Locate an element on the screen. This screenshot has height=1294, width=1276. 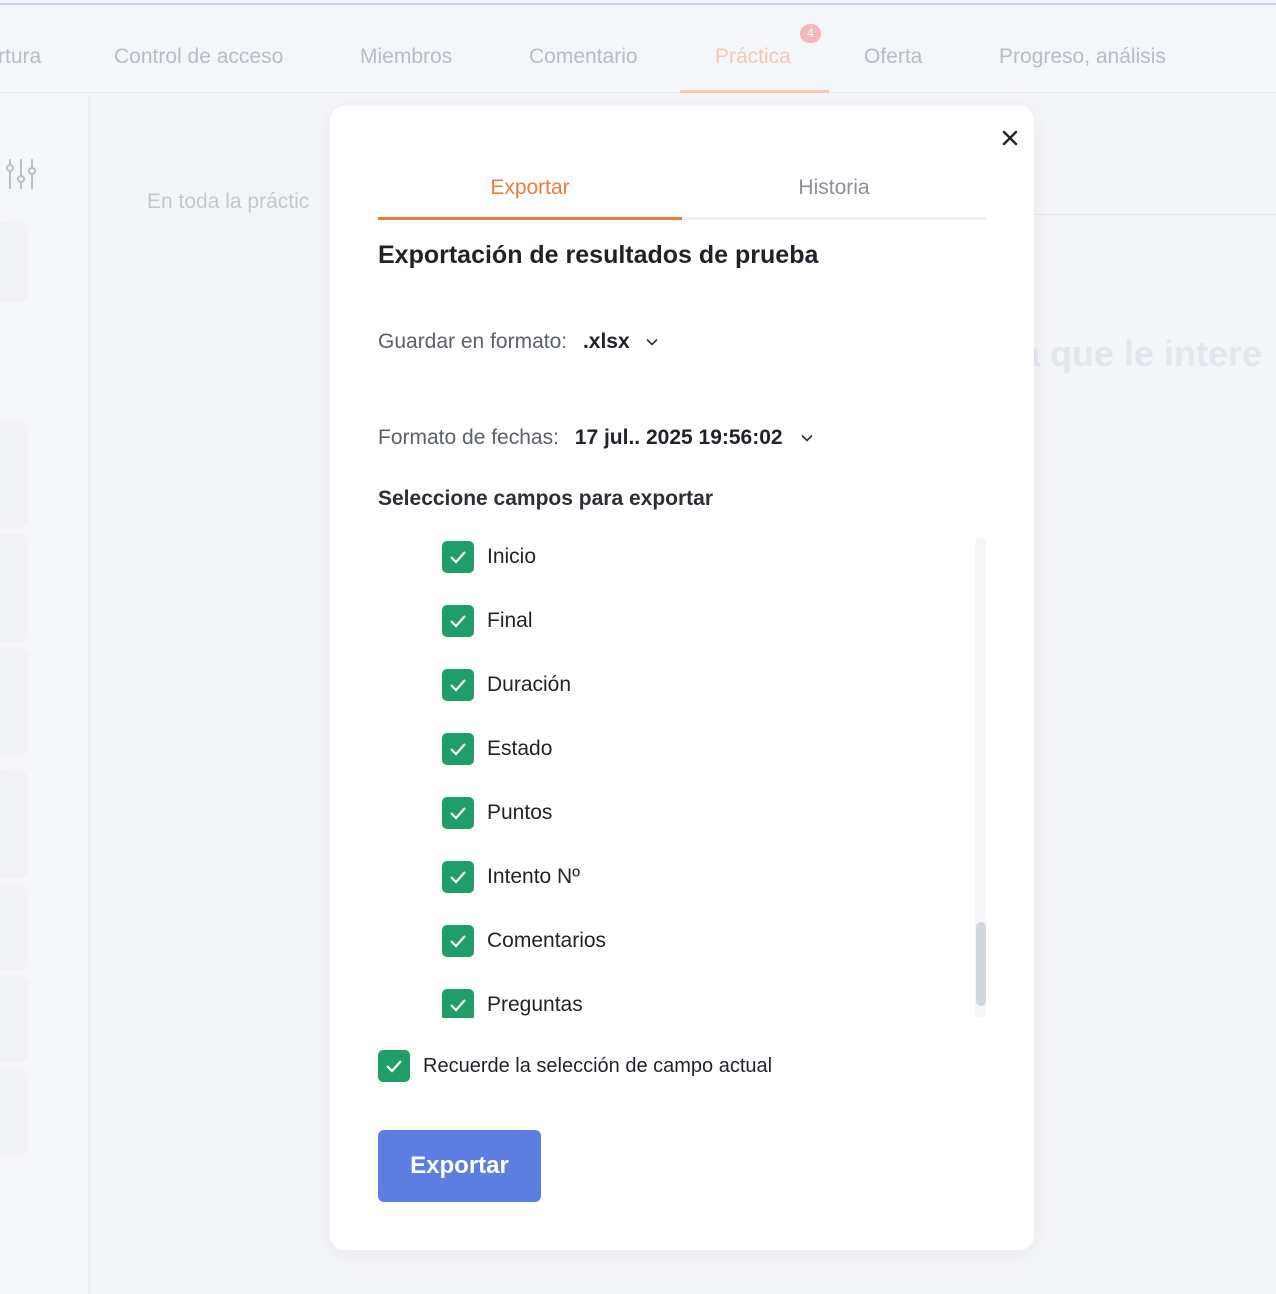
modal-title: Exportación de resultados de prueba is located at coordinates (598, 255).